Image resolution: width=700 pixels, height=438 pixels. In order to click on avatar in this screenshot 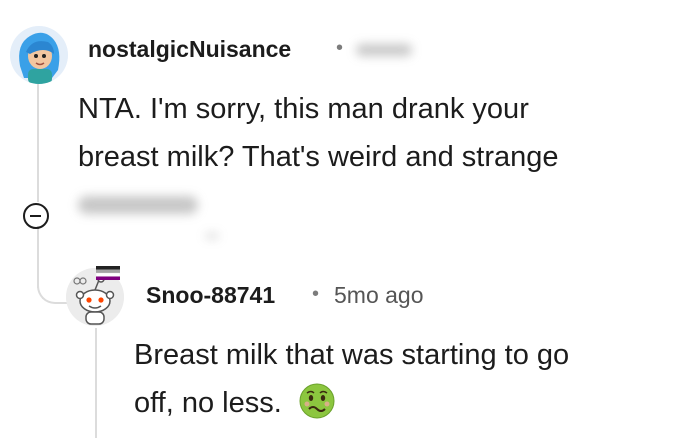, I will do `click(39, 55)`.